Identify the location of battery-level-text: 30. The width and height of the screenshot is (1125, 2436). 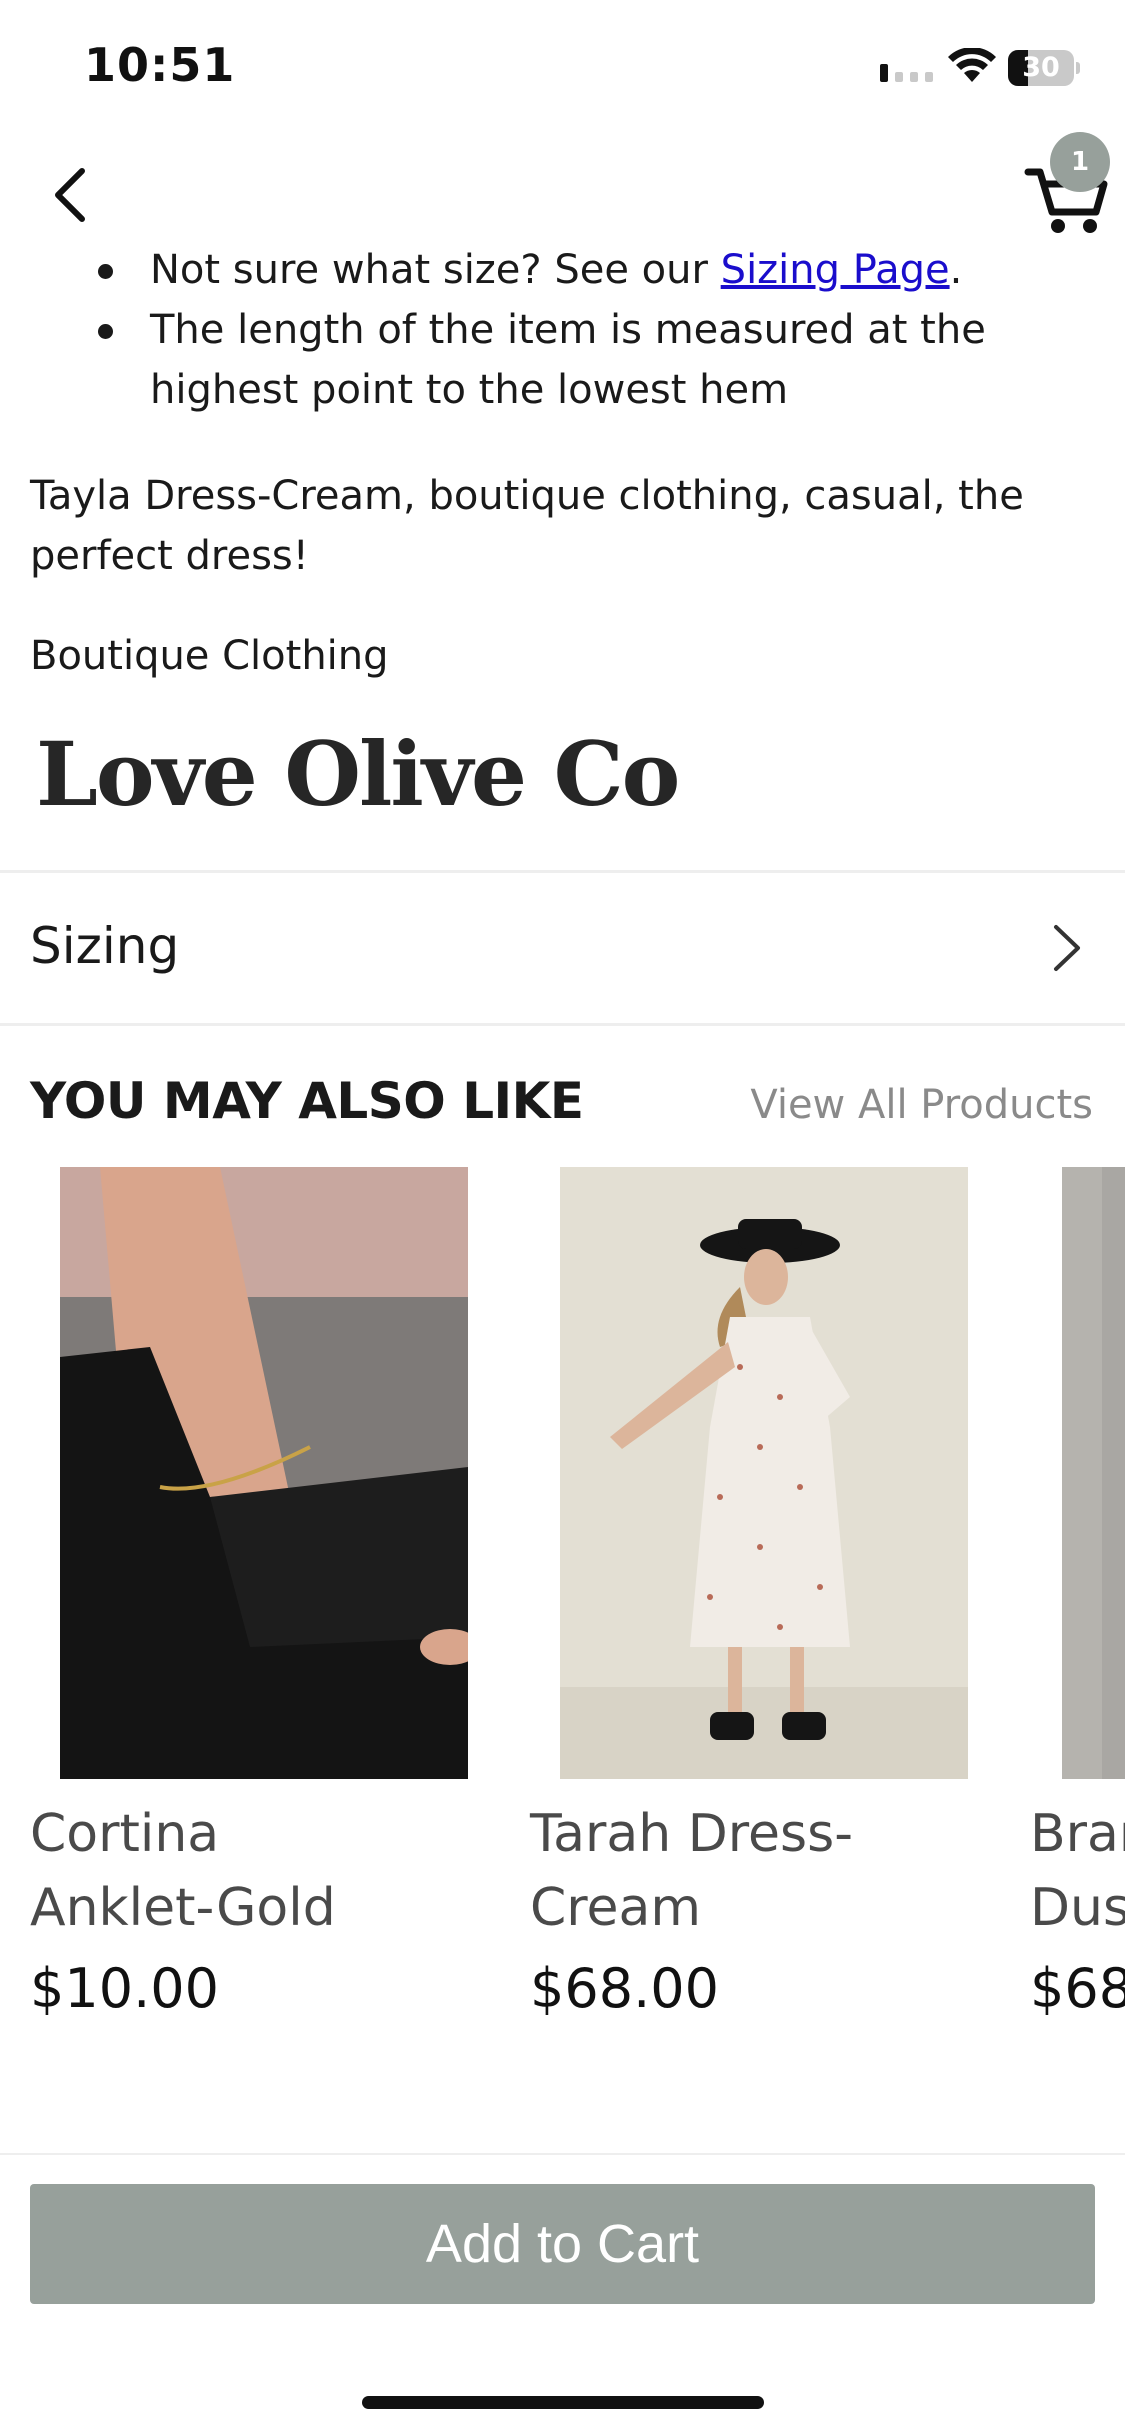
(1041, 67).